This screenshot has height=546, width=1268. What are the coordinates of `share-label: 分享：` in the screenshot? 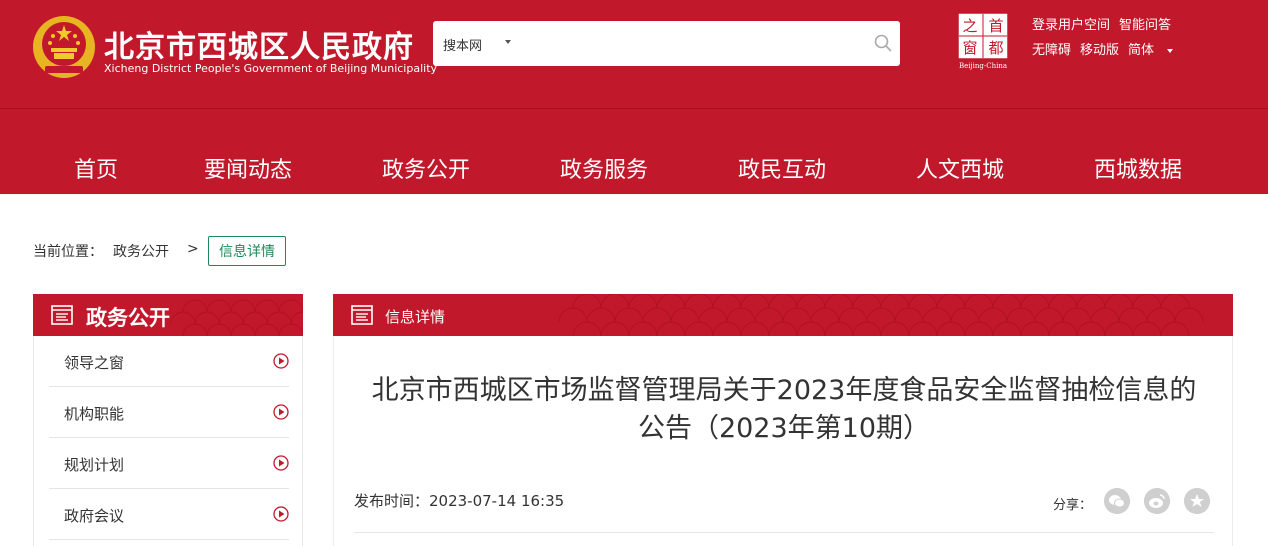 It's located at (1072, 505).